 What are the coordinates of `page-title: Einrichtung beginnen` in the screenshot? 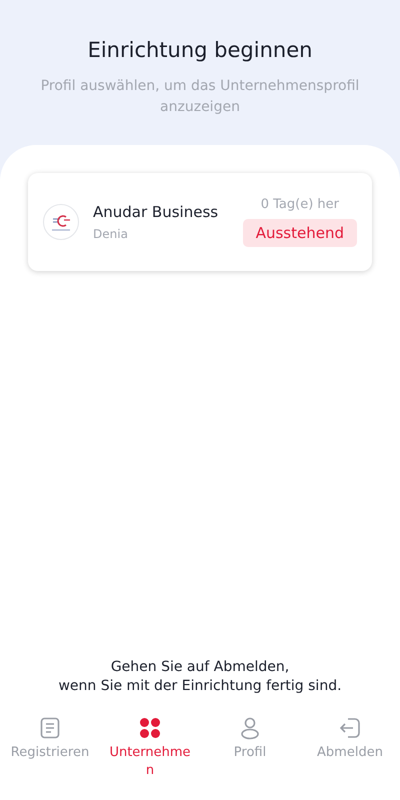 It's located at (200, 50).